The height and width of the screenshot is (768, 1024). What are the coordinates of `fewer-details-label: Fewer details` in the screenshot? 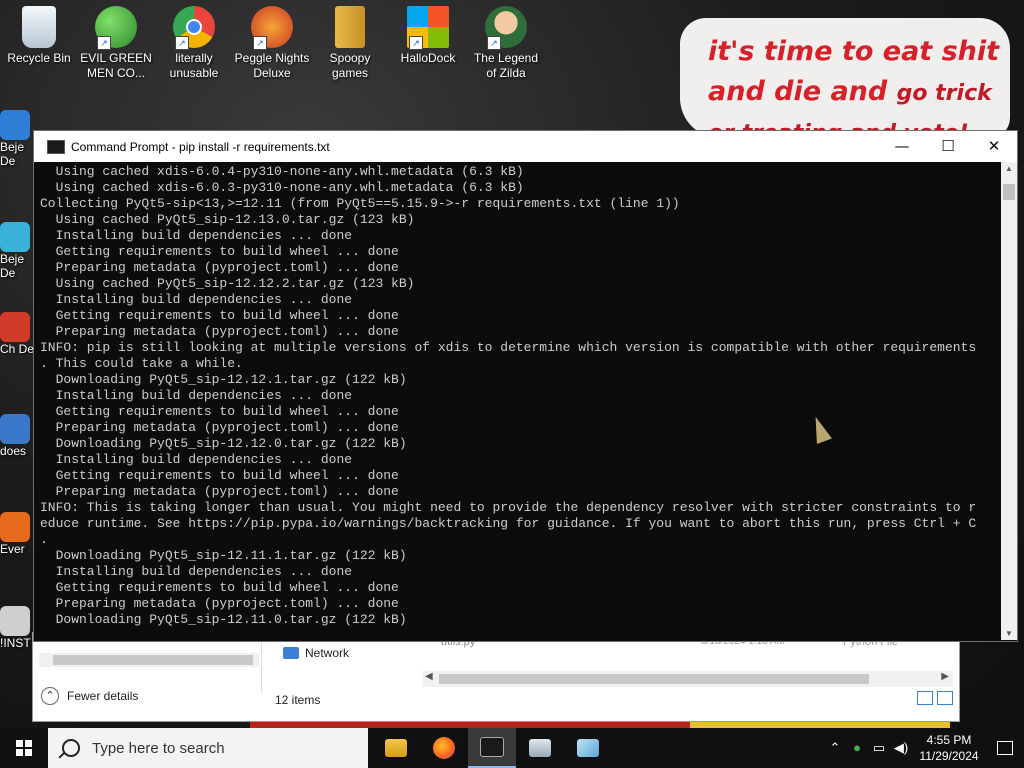 It's located at (103, 696).